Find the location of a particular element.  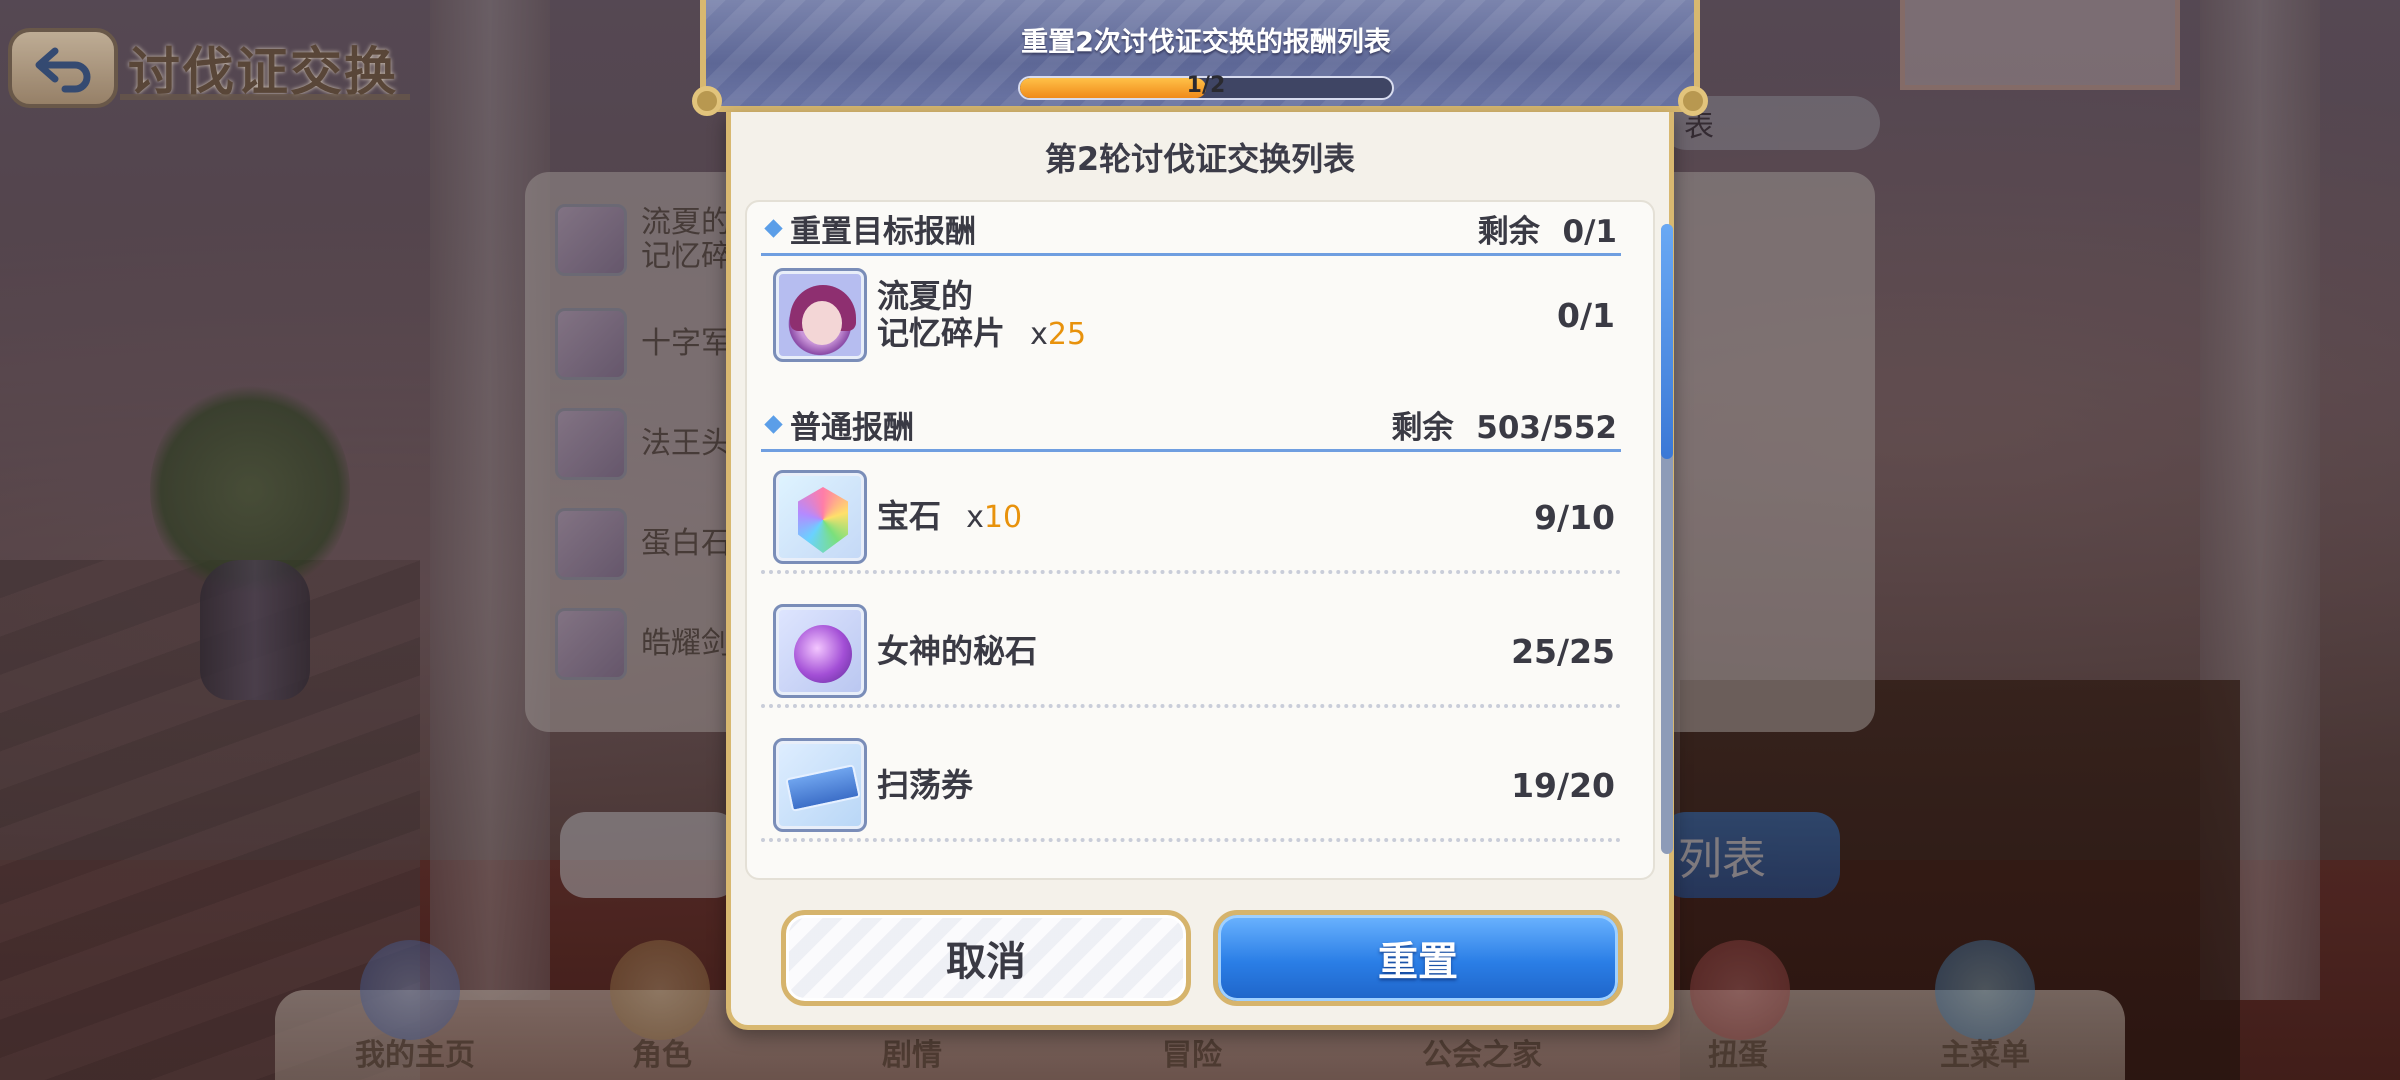

round-progress-label: 1/2 is located at coordinates (1206, 85).